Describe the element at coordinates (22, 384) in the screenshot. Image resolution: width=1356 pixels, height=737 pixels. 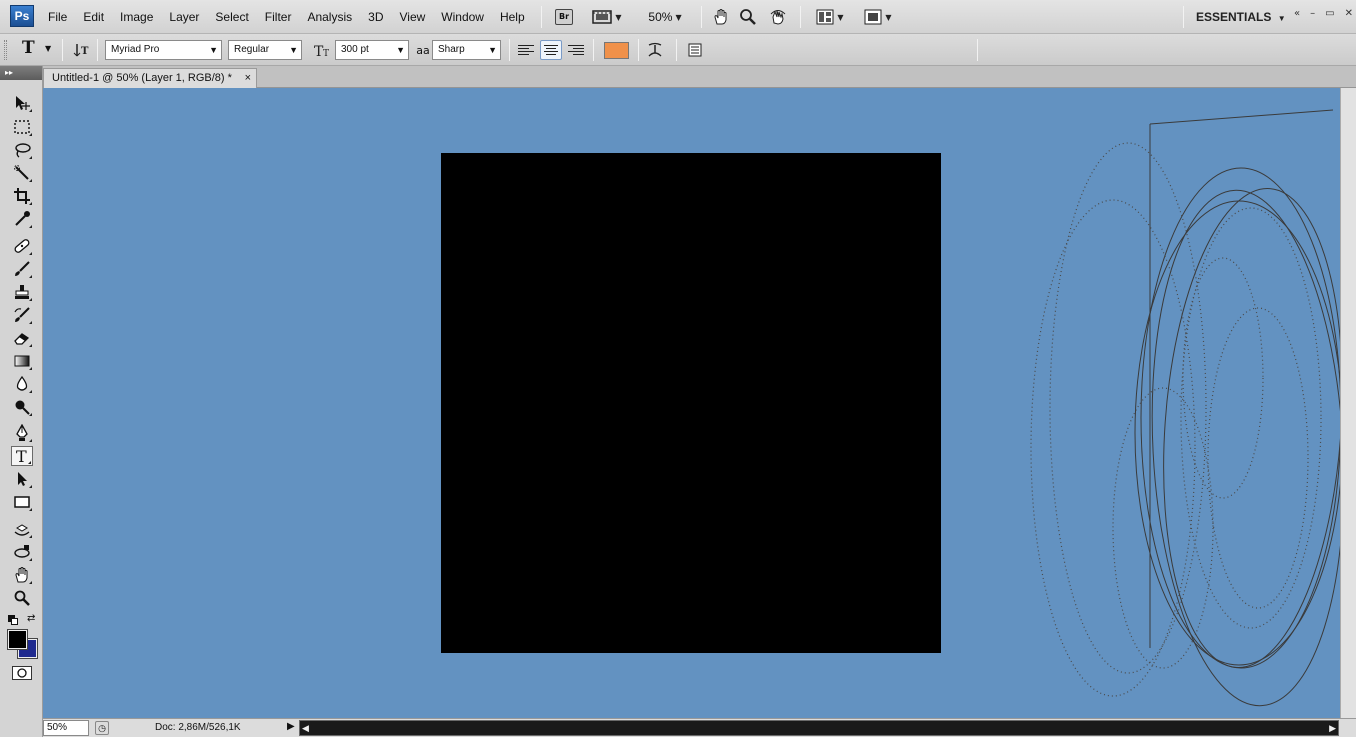
I see `blur-tool` at that location.